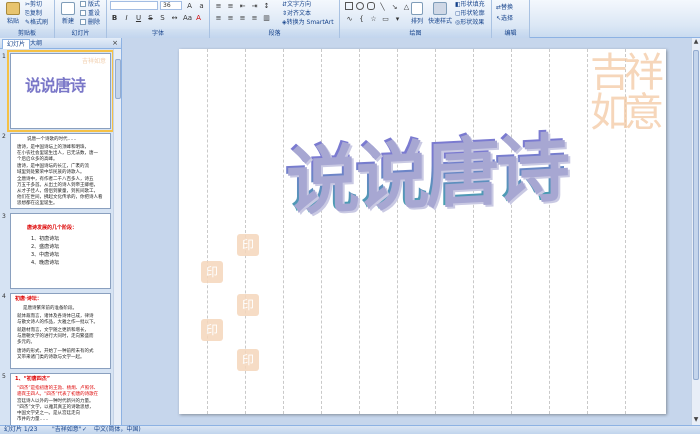 This screenshot has height=434, width=700. I want to click on align-left-icon: ≡, so click(218, 17).